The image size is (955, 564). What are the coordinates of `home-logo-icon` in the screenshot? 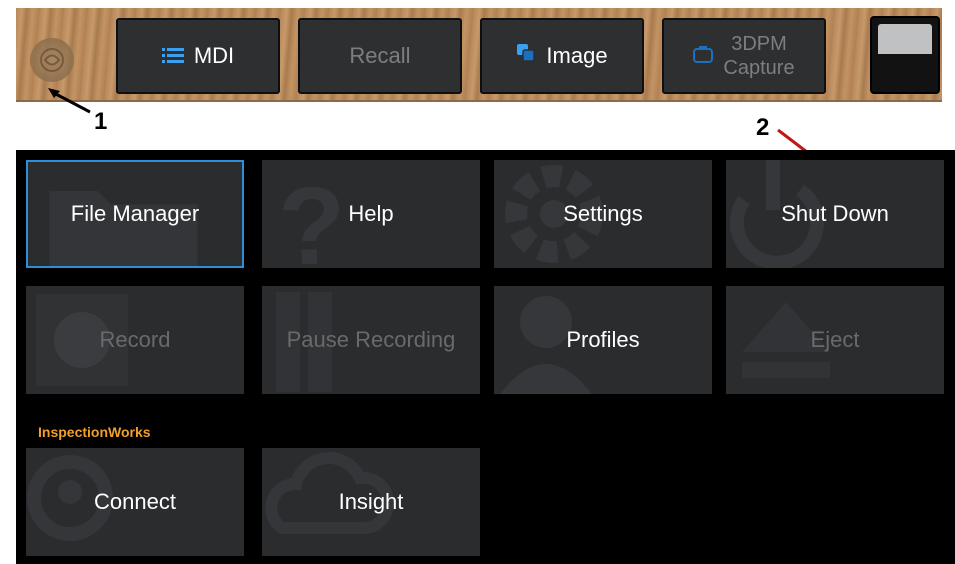 It's located at (52, 60).